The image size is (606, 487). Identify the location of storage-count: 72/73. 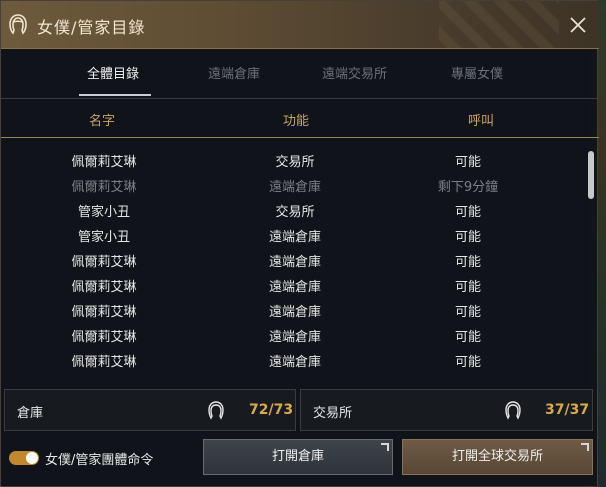
(271, 410).